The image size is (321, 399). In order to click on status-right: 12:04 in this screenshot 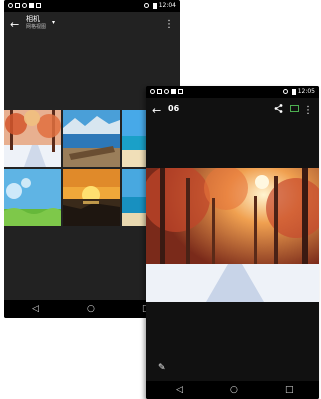, I will do `click(159, 6)`.